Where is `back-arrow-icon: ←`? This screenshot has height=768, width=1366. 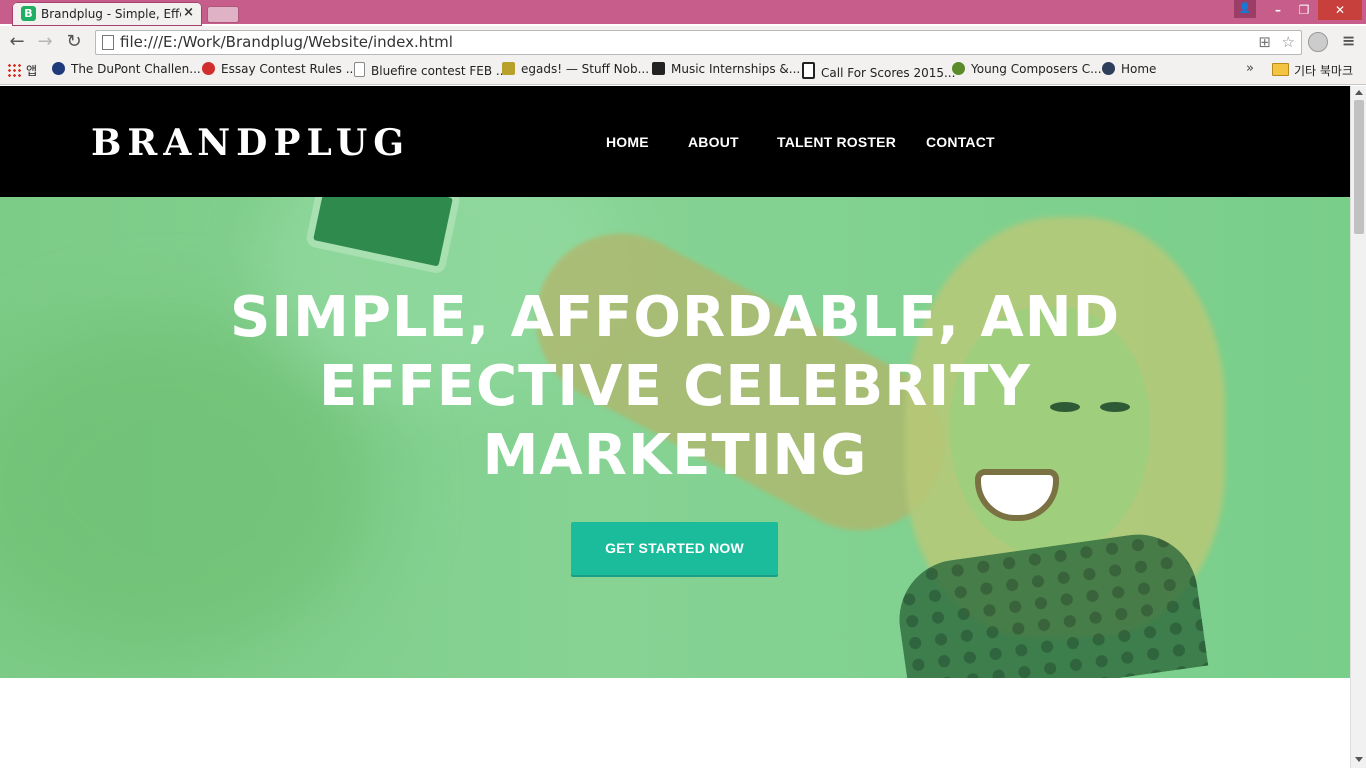
back-arrow-icon: ← is located at coordinates (17, 42).